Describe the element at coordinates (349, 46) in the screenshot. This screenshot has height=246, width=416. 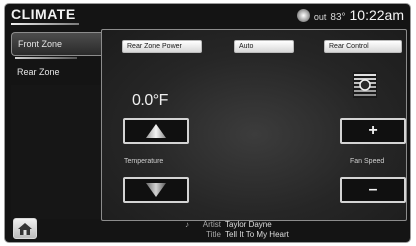
I see `rear-control-label: Rear Control` at that location.